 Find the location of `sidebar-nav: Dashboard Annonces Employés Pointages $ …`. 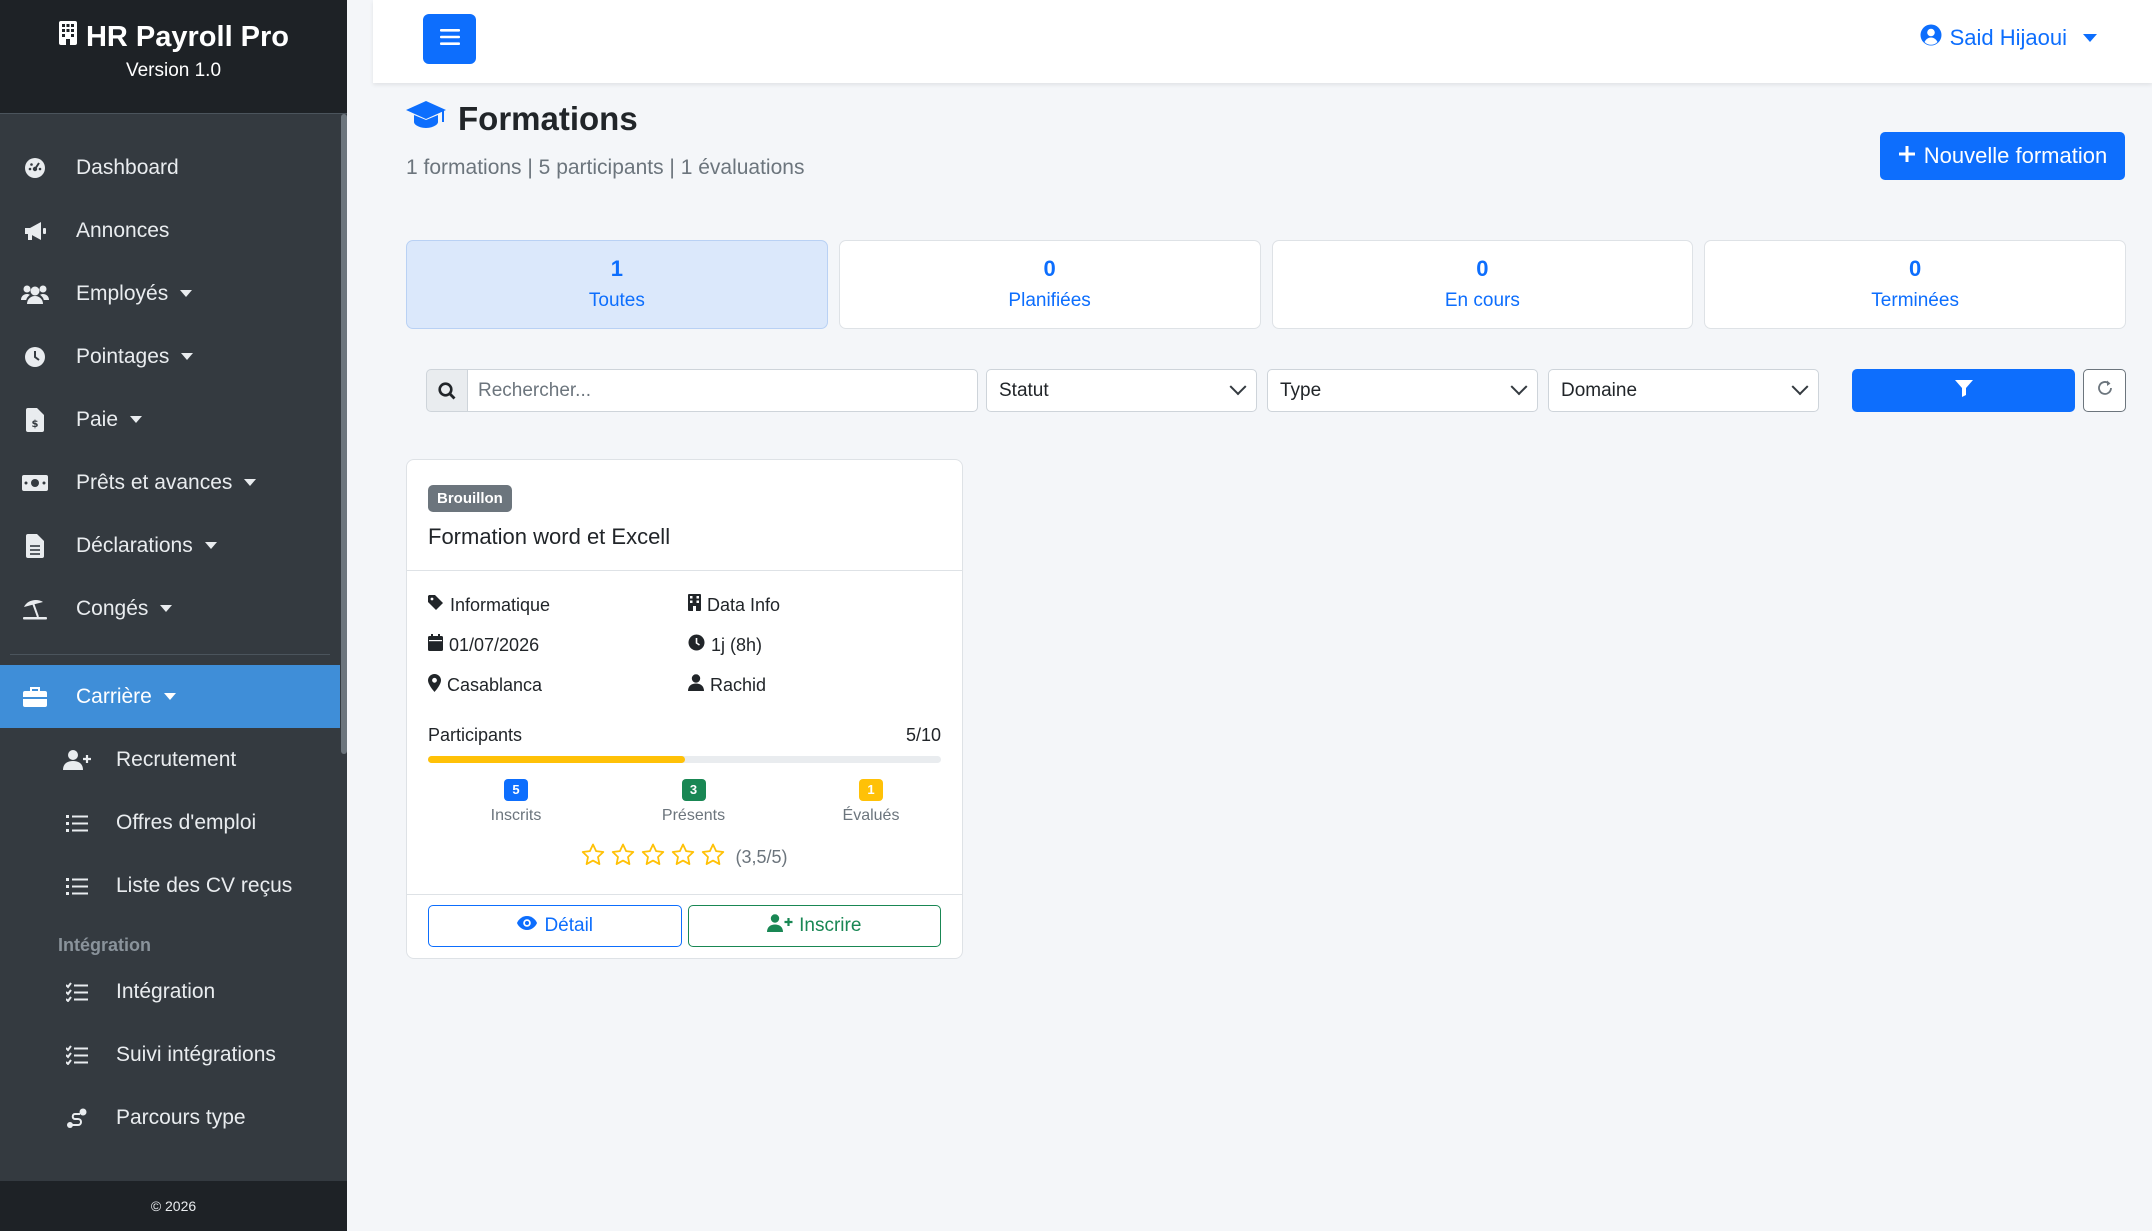

sidebar-nav: Dashboard Annonces Employés Pointages $ … is located at coordinates (170, 647).